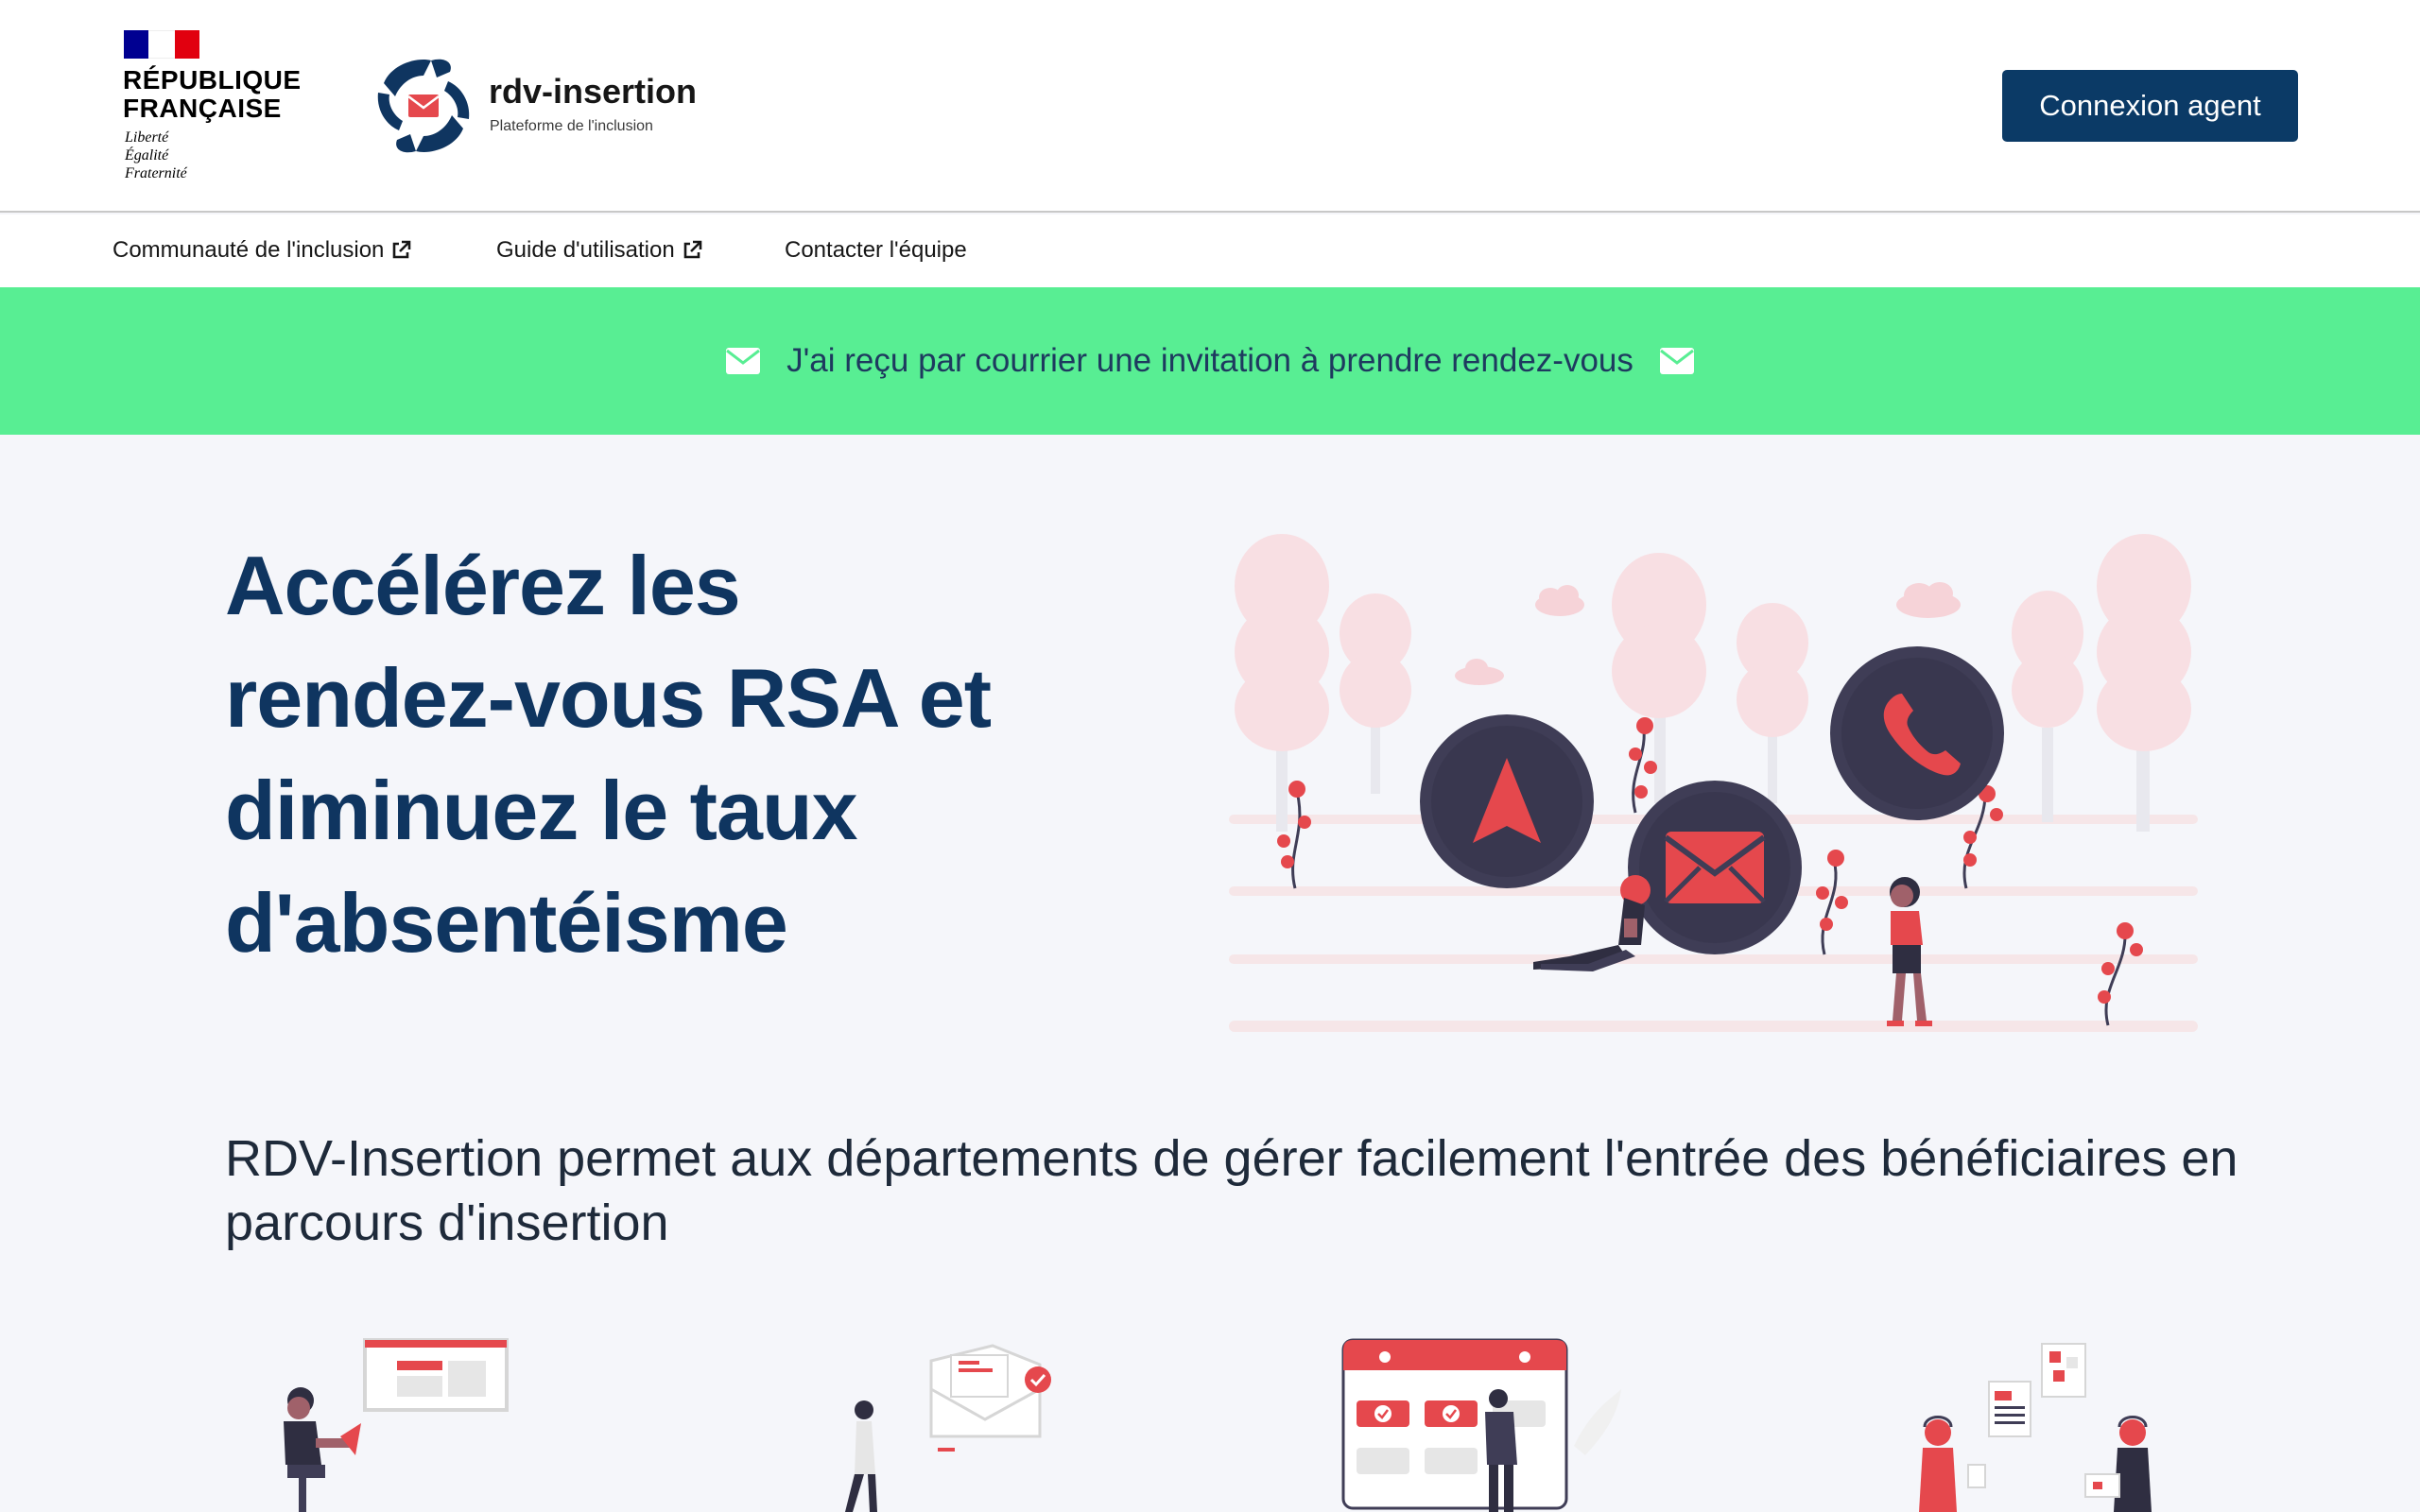 The width and height of the screenshot is (2420, 1512). Describe the element at coordinates (249, 250) in the screenshot. I see `nav-link-label: Communauté de l'inclusion` at that location.